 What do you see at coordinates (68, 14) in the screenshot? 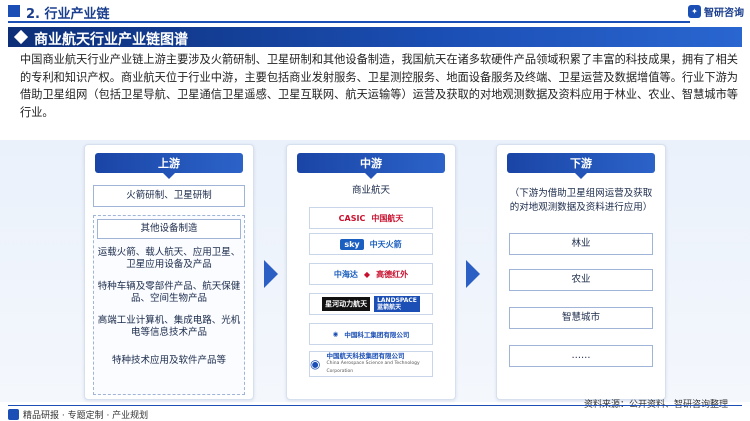
I see `section-title: 2. 行业产业链` at bounding box center [68, 14].